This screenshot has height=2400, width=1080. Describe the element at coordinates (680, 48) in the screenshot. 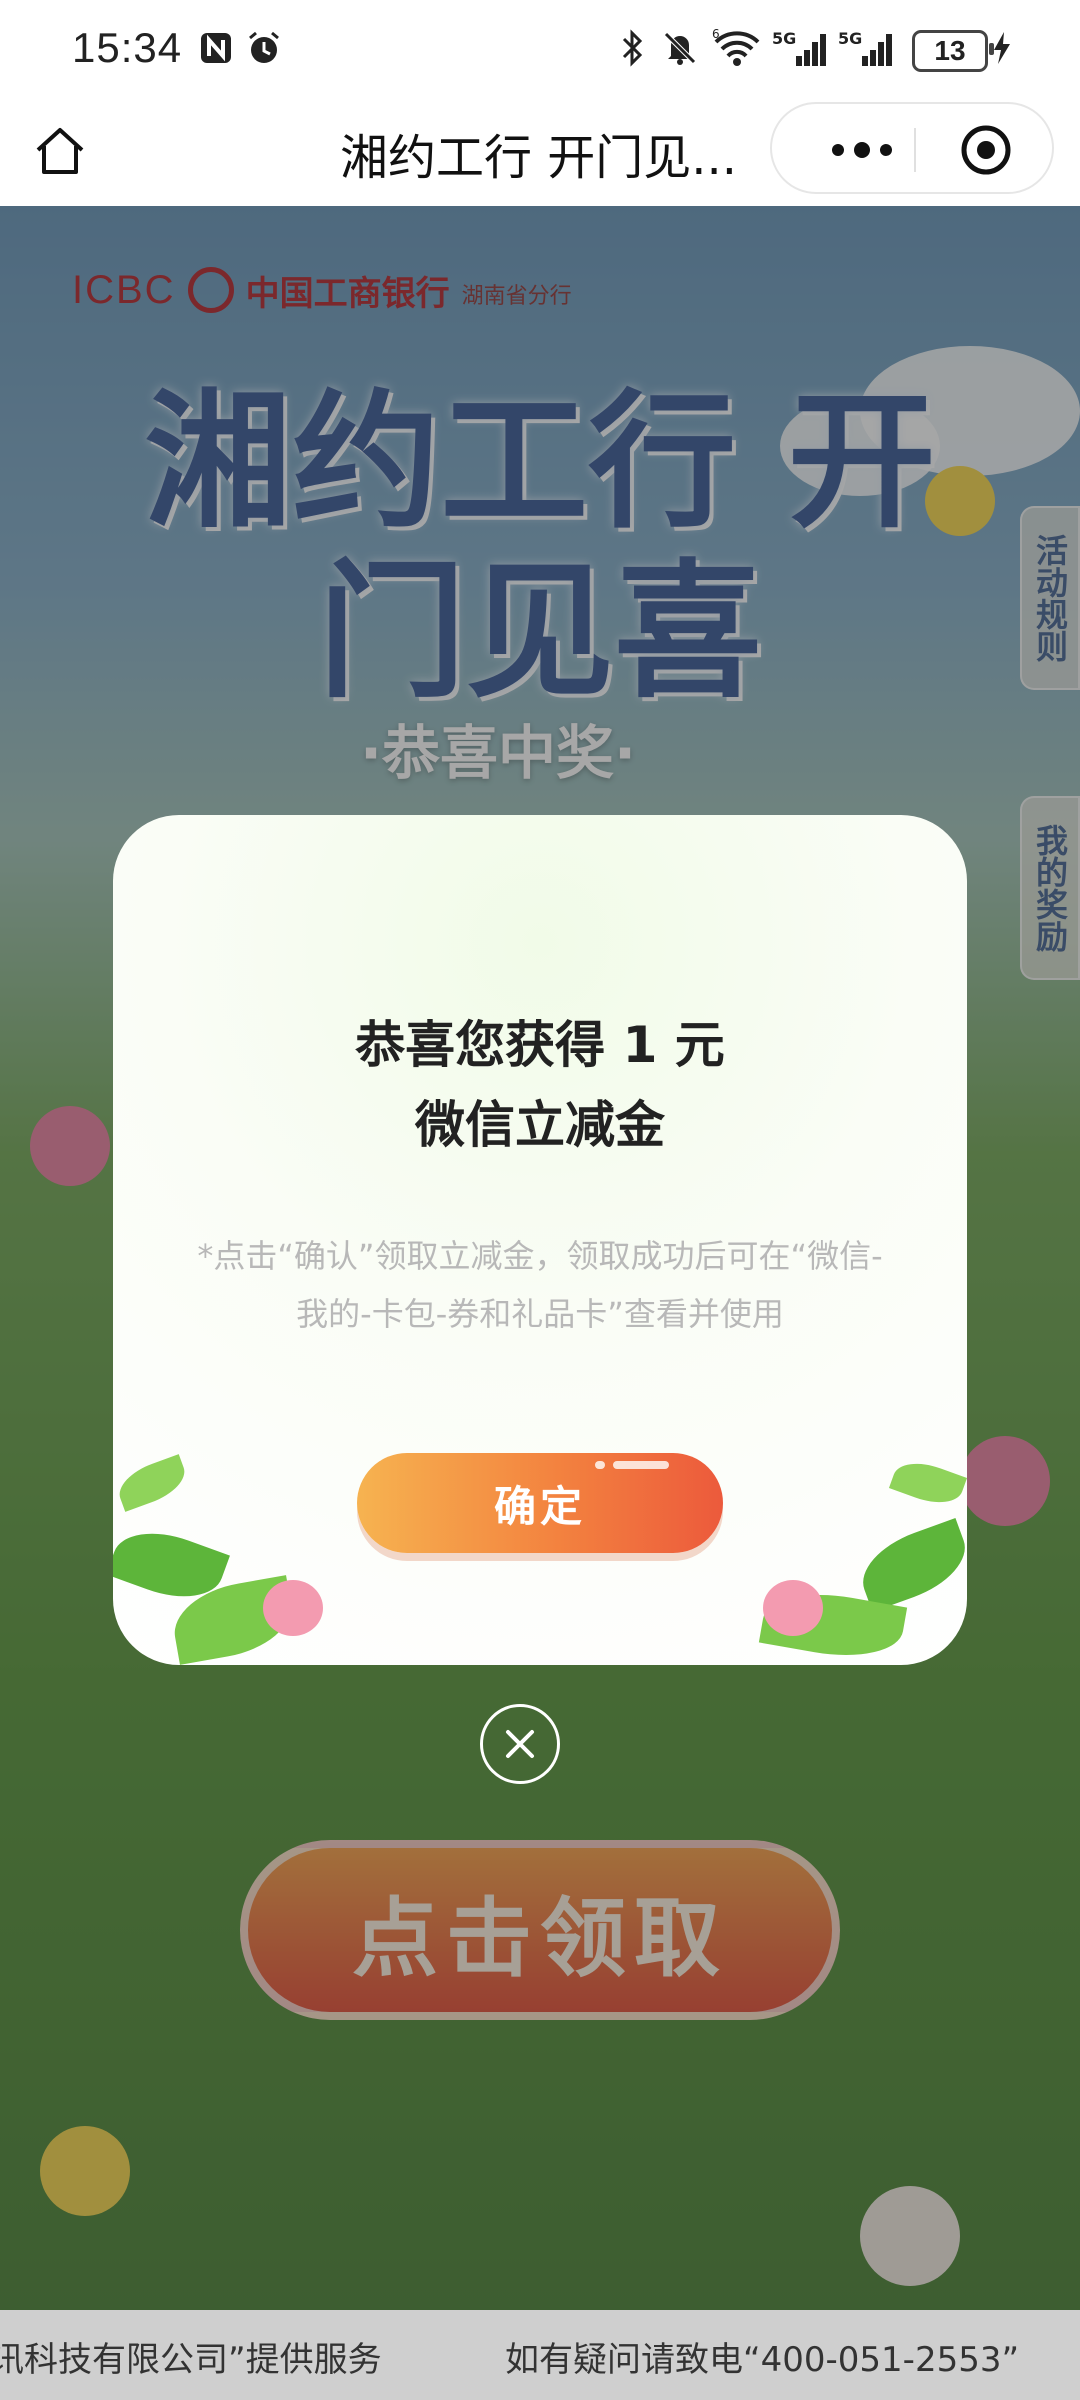

I see `mute-icon` at that location.